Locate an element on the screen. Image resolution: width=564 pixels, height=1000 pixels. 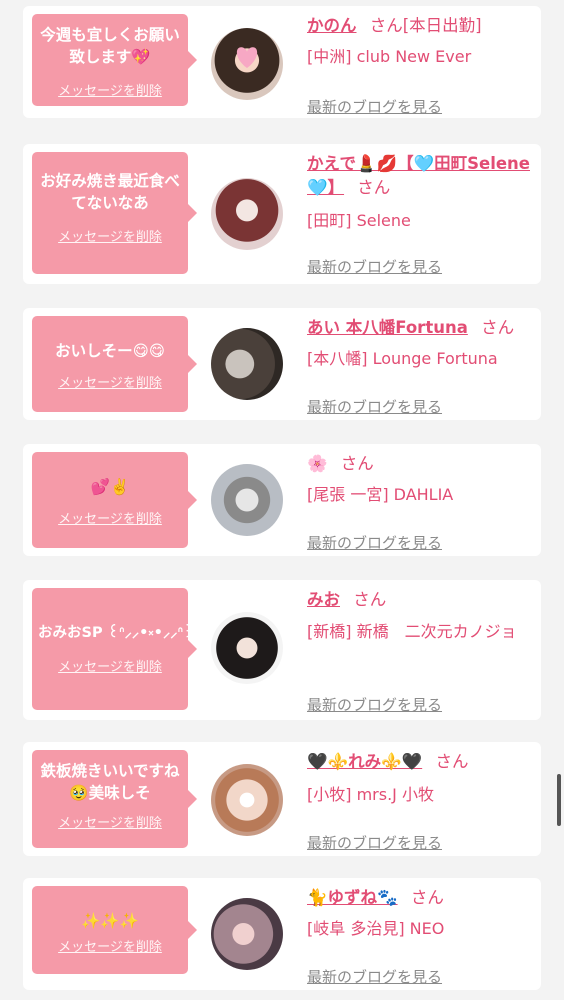
cast-info: 🖤⚜️れみ⚜️🖤 さん [小牧] mrs.J 小牧 最新のブログを見る is located at coordinates (420, 801).